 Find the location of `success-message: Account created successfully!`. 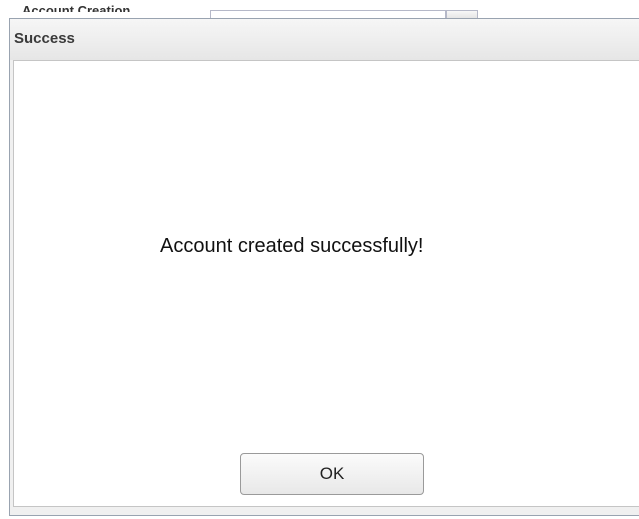

success-message: Account created successfully! is located at coordinates (292, 246).